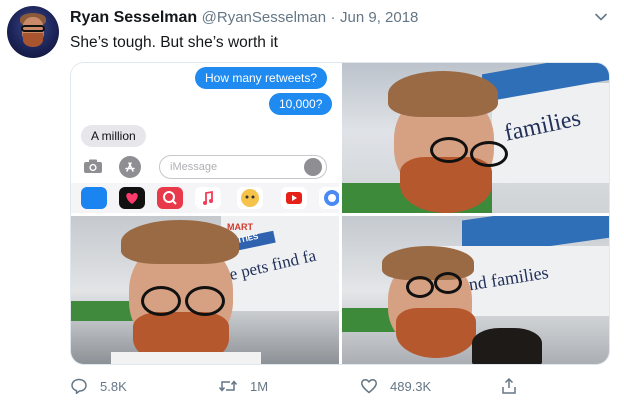  I want to click on heart-icon, so click(369, 386).